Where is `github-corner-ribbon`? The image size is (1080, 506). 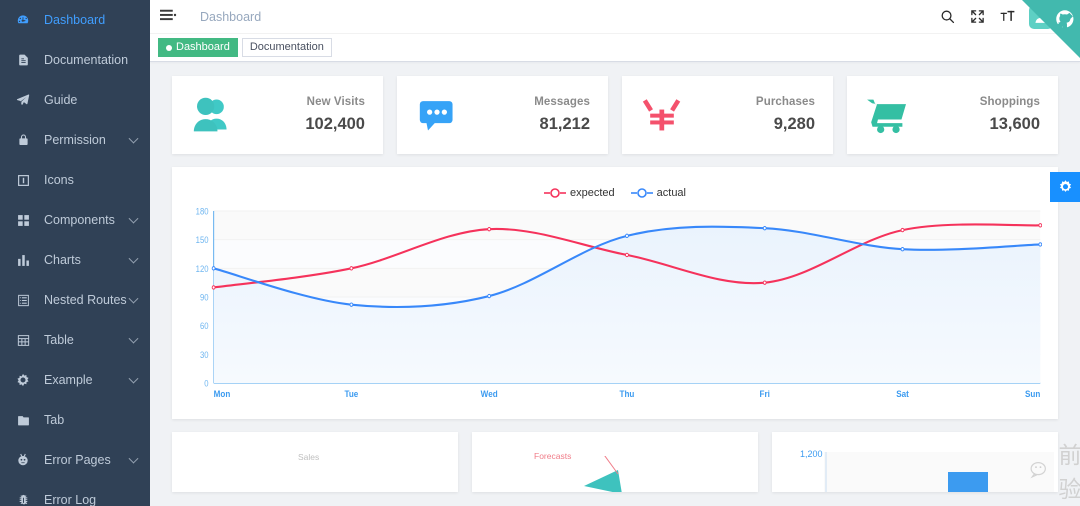
github-corner-ribbon is located at coordinates (1051, 29).